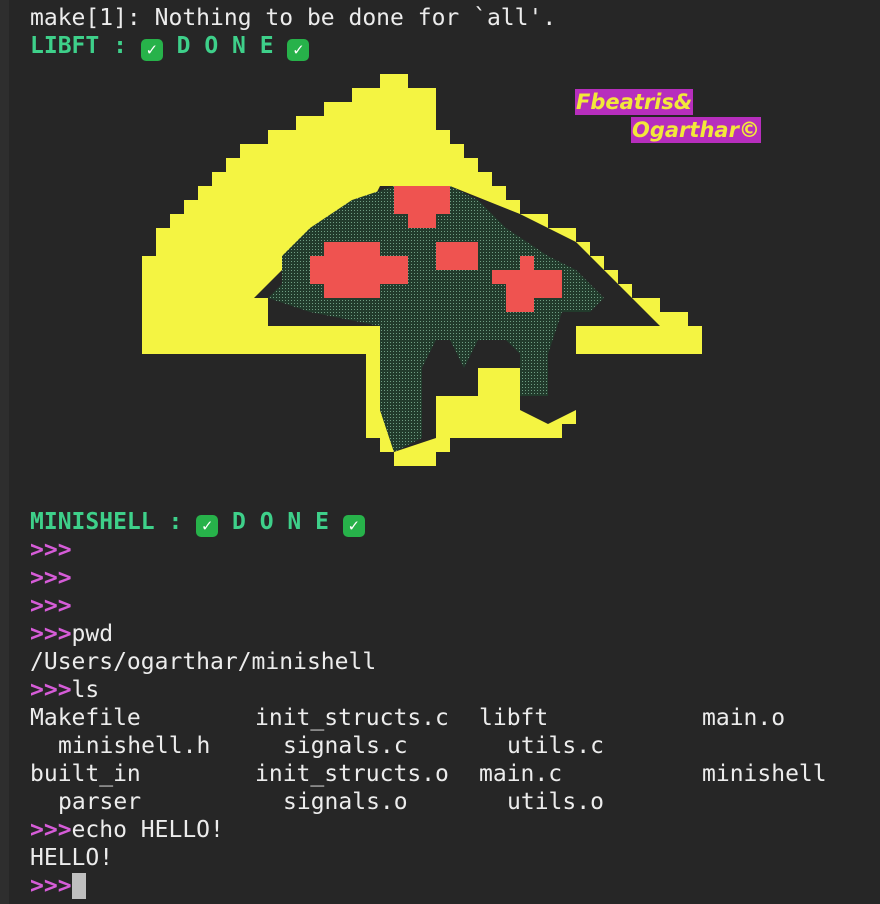 Image resolution: width=880 pixels, height=904 pixels. Describe the element at coordinates (72, 858) in the screenshot. I see `command-output: HELLO!` at that location.